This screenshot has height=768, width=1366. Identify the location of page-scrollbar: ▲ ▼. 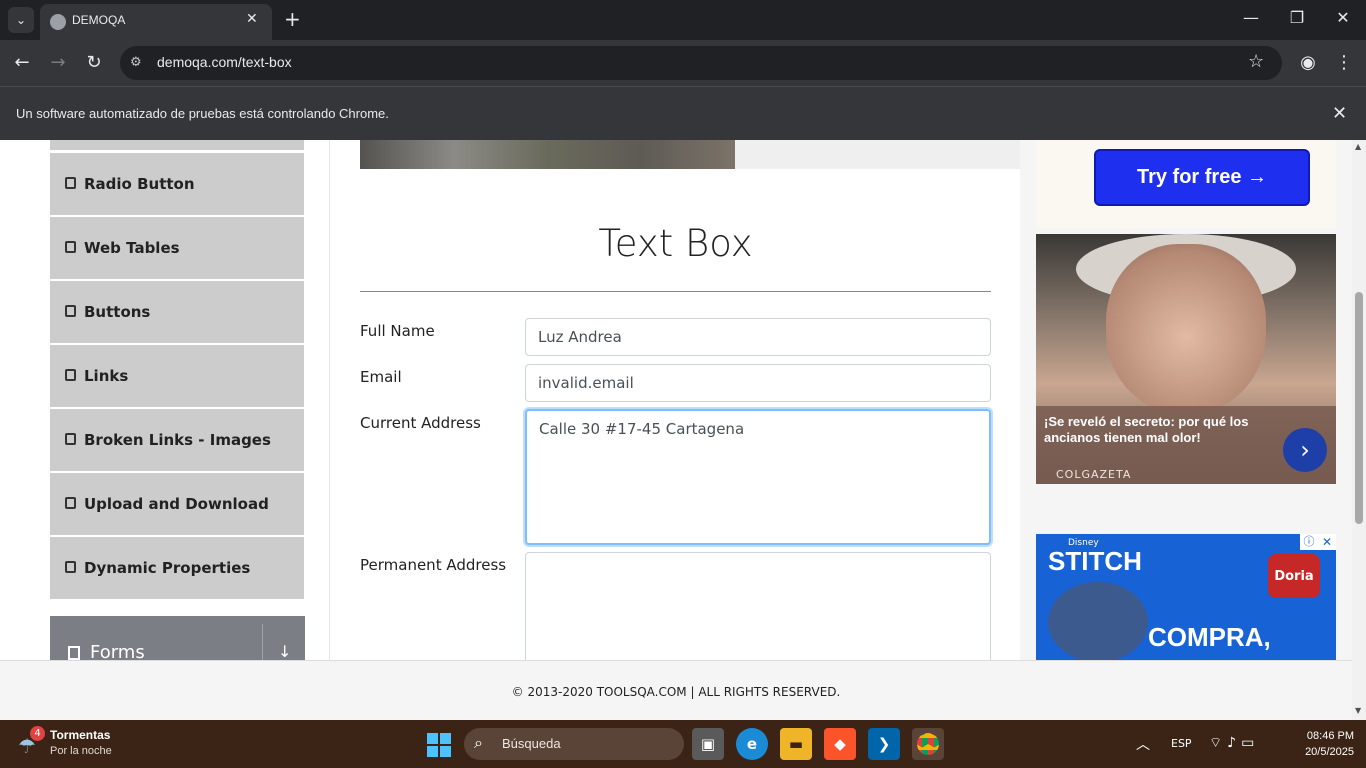
(1359, 430).